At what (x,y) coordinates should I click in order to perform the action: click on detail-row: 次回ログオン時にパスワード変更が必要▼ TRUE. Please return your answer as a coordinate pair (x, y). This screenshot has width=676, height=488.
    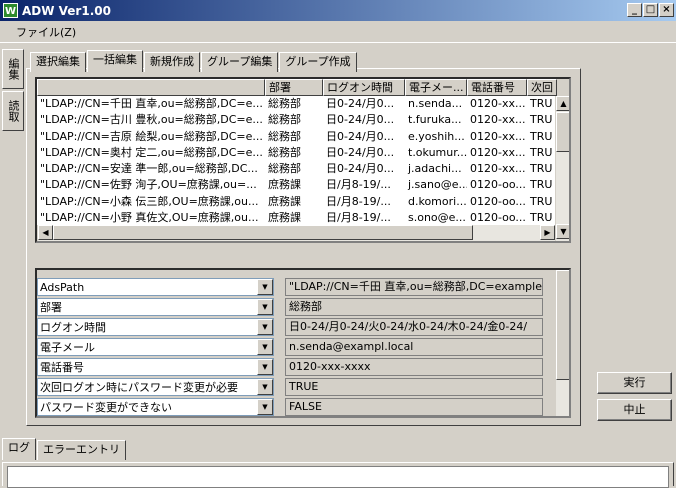
    Looking at the image, I should click on (290, 387).